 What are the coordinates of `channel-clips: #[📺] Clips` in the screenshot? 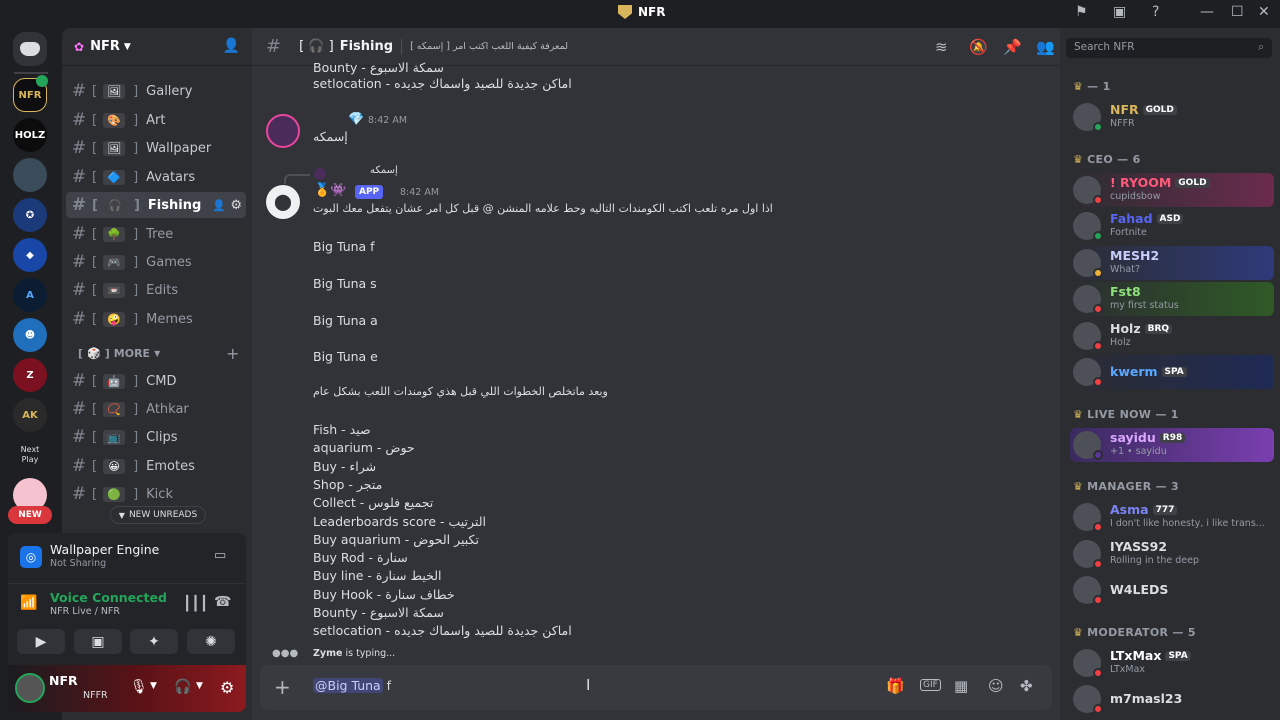 It's located at (156, 437).